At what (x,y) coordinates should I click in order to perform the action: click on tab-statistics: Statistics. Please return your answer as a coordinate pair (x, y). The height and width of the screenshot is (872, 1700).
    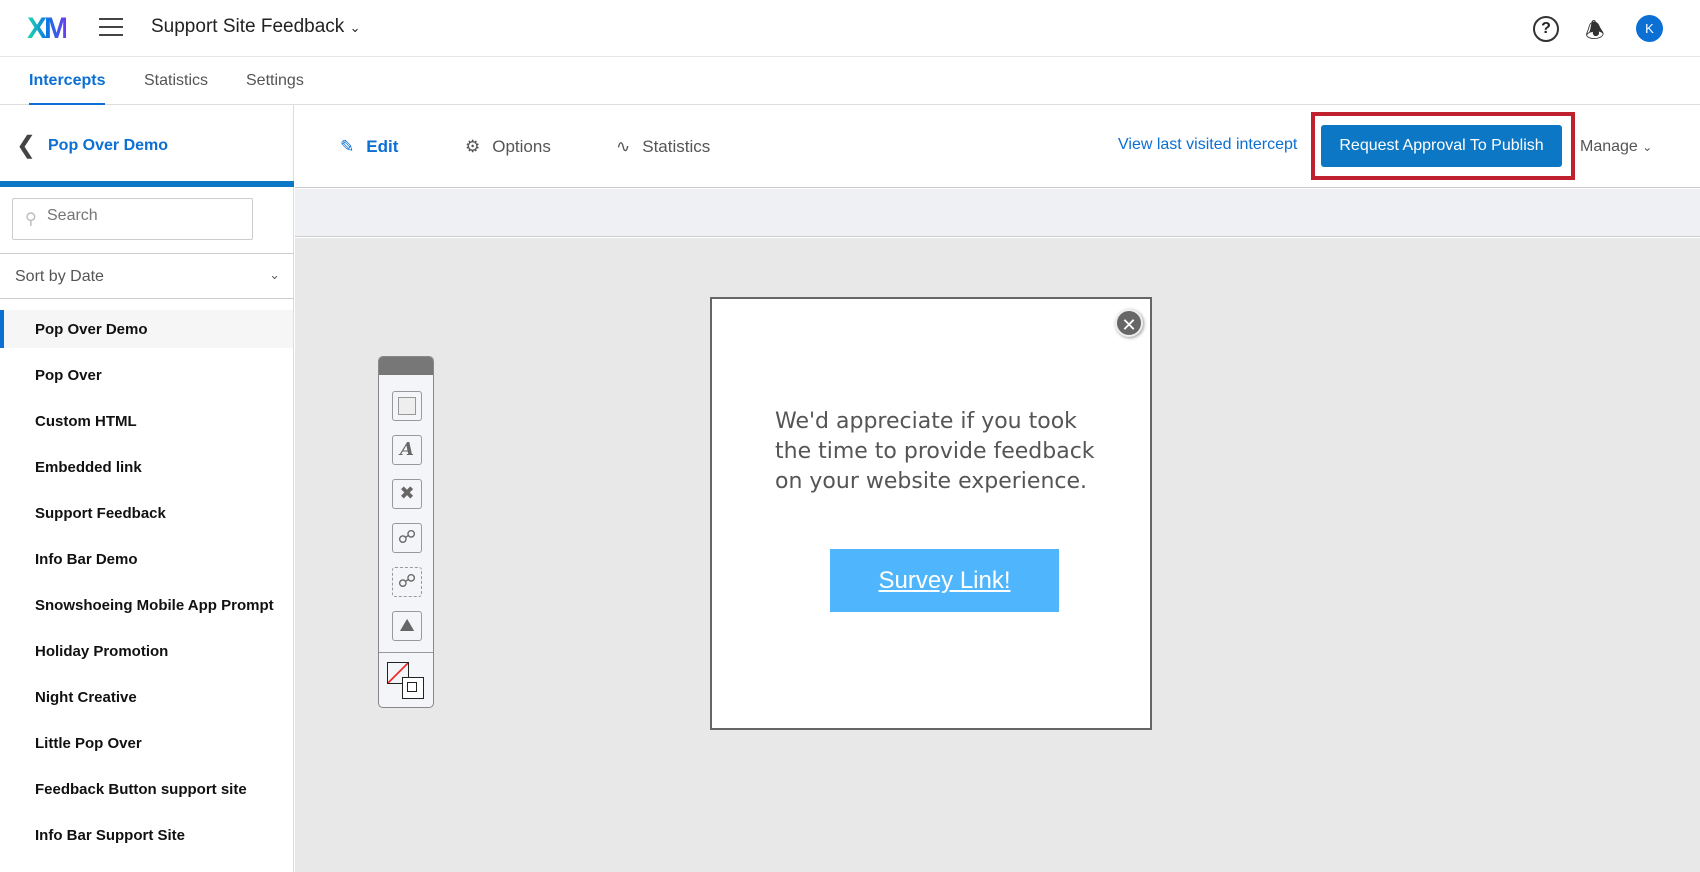
    Looking at the image, I should click on (176, 81).